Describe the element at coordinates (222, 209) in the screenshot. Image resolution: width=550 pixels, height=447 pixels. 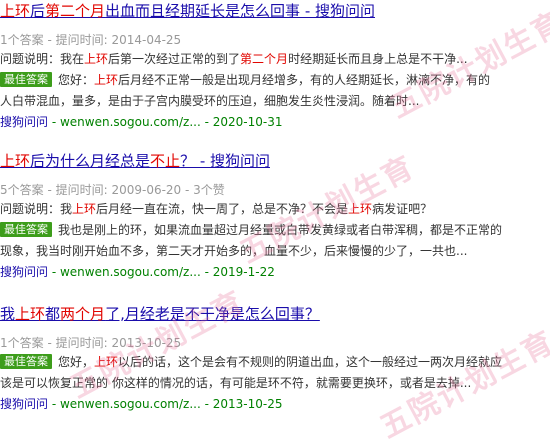
I see `text-segment: 后月经一直在流，快一周了，总是不净？不会是` at that location.